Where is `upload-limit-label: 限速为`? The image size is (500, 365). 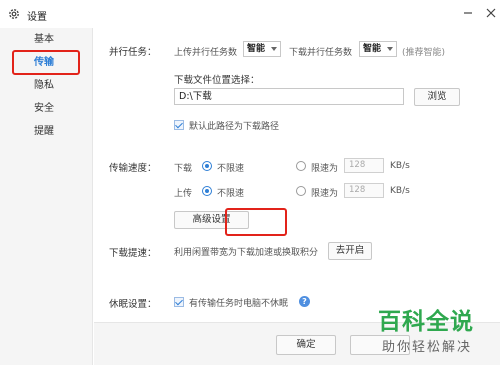 upload-limit-label: 限速为 is located at coordinates (325, 194).